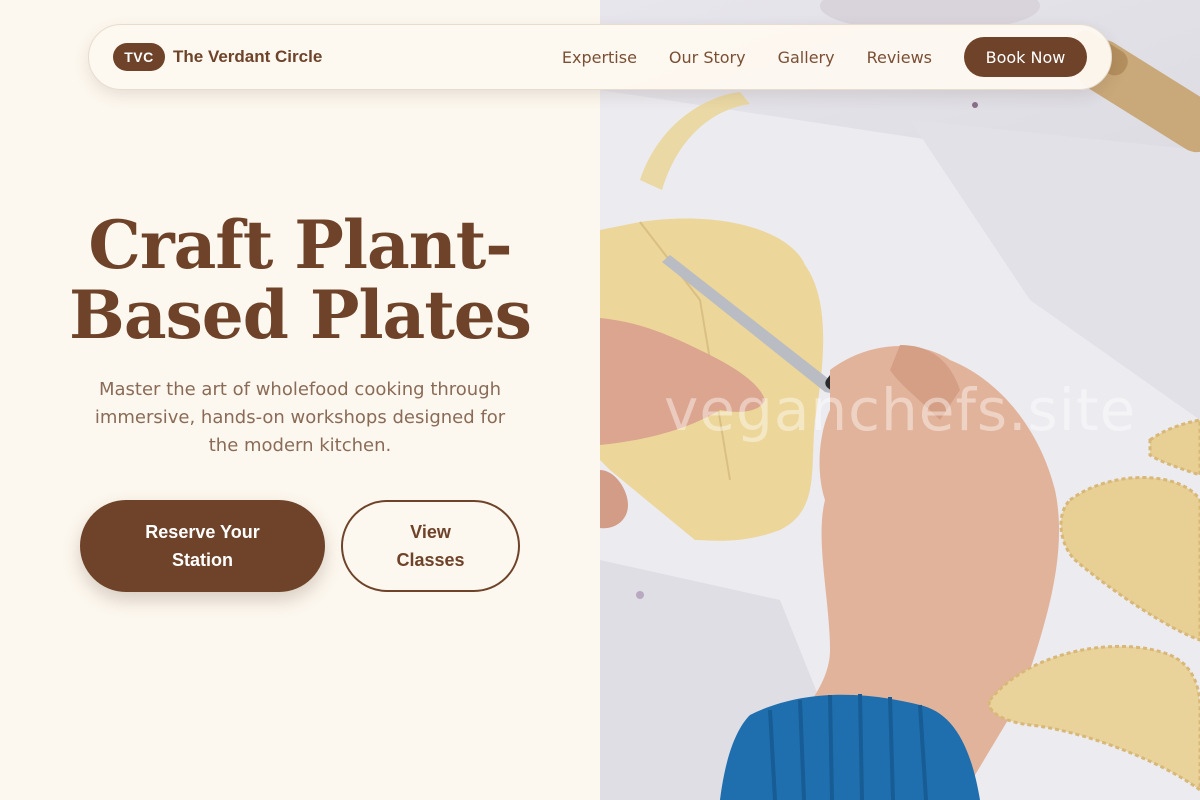  I want to click on brand-name: The Verdant Circle, so click(248, 56).